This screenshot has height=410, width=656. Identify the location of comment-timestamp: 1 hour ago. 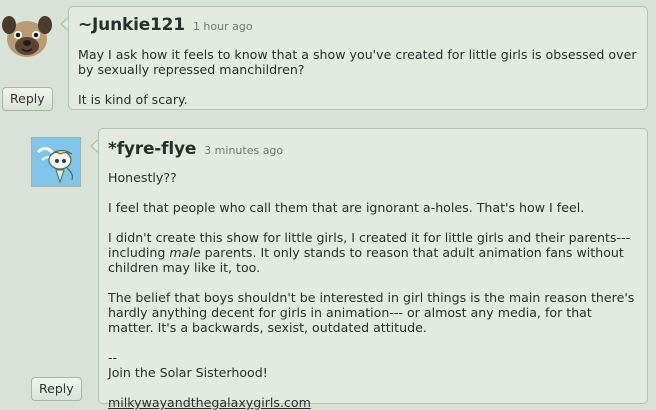
(223, 26).